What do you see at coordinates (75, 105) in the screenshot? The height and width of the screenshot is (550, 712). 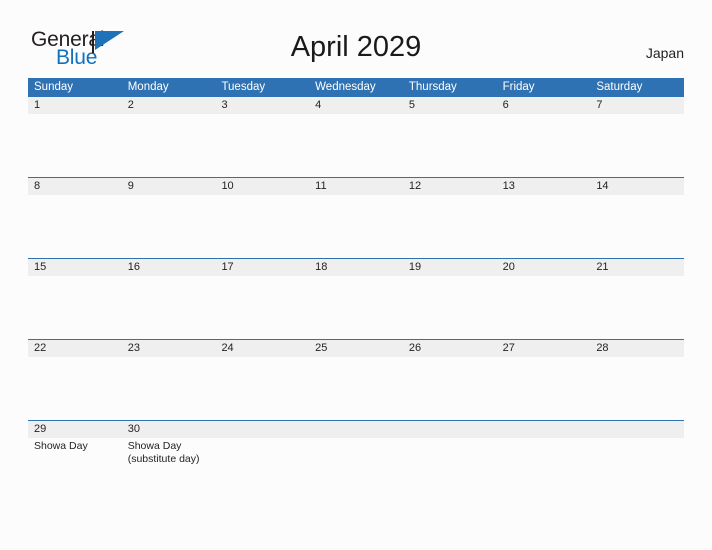 I see `day-number: 1` at bounding box center [75, 105].